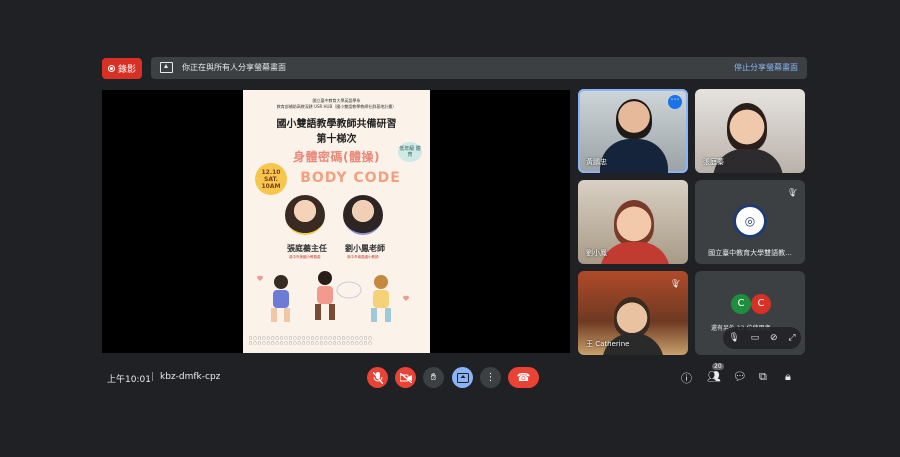 The image size is (900, 457). Describe the element at coordinates (686, 378) in the screenshot. I see `info-icon: ⓘ` at that location.